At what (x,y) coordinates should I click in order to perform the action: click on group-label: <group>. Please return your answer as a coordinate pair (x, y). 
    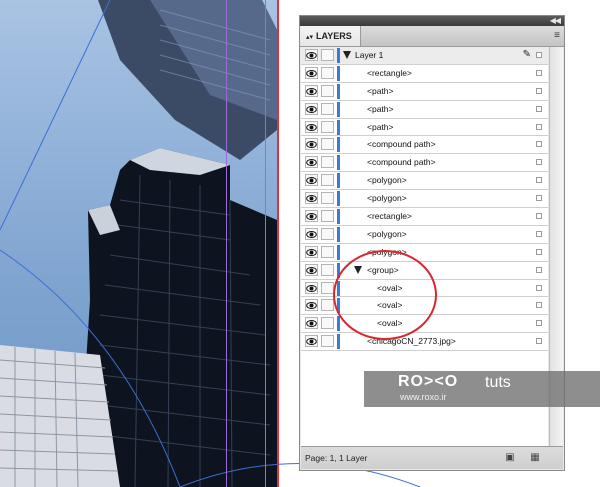
    Looking at the image, I should click on (383, 270).